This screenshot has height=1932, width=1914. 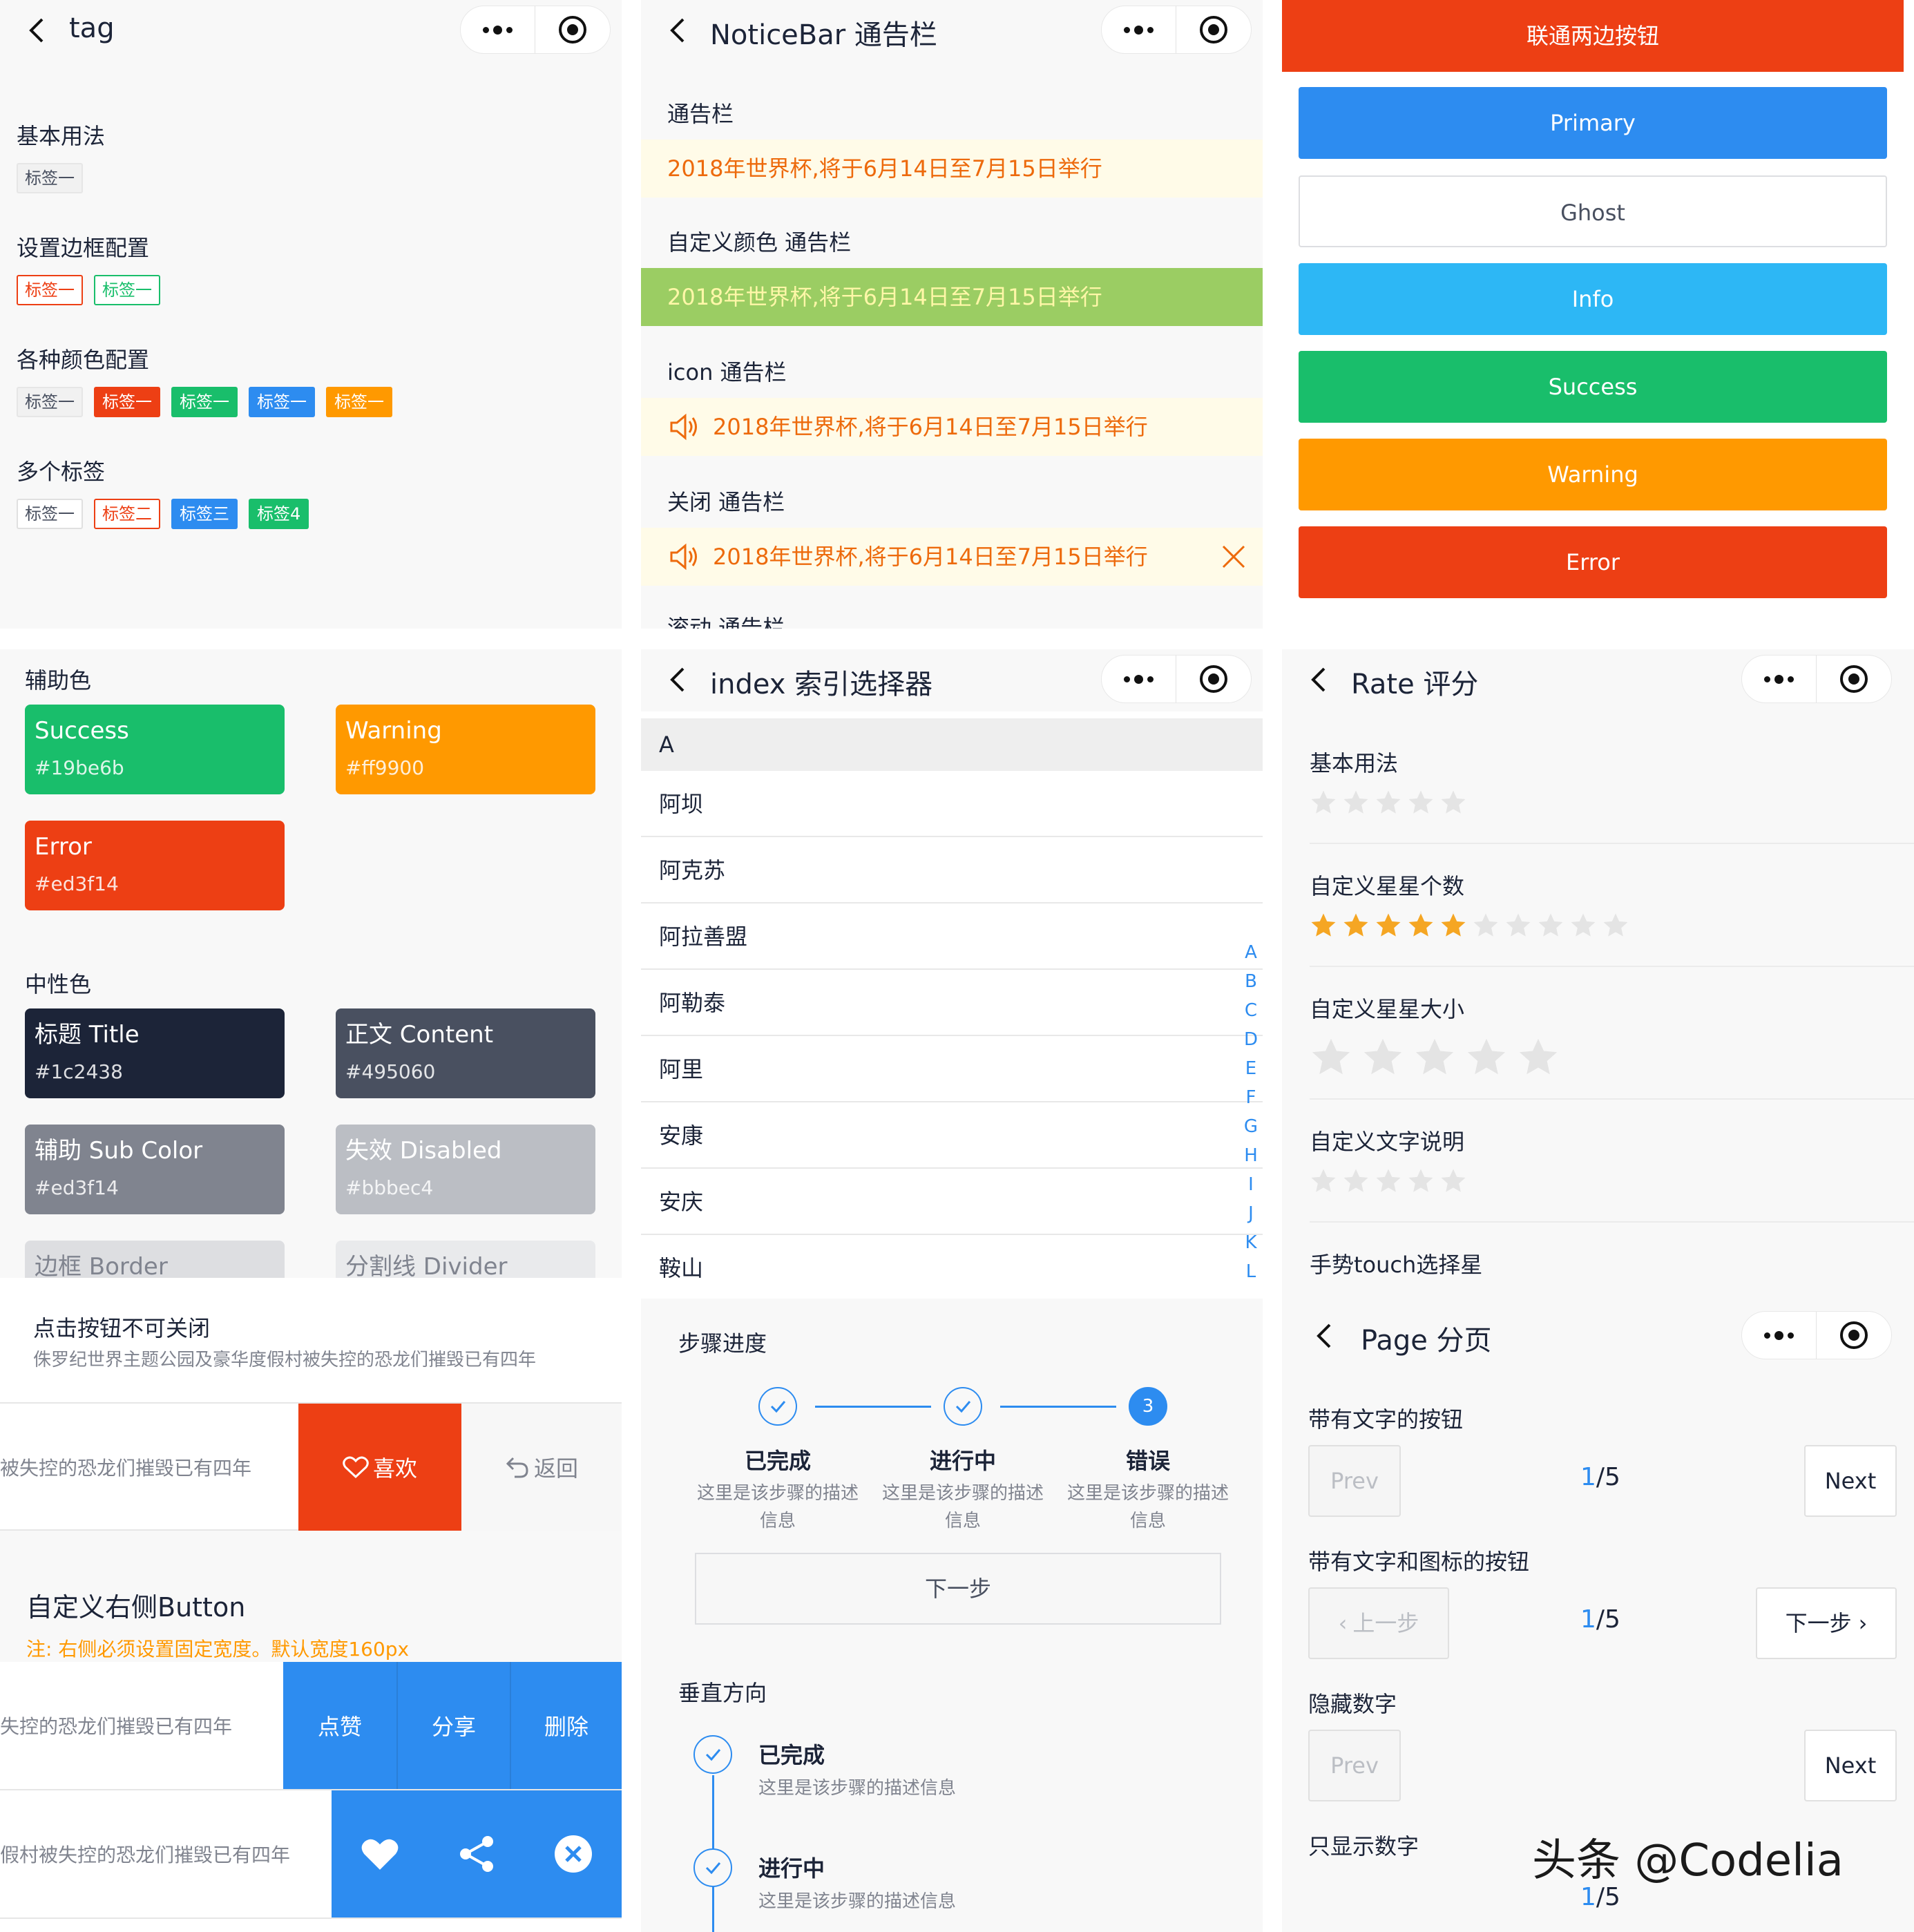 What do you see at coordinates (476, 1853) in the screenshot?
I see `share-icon-button` at bounding box center [476, 1853].